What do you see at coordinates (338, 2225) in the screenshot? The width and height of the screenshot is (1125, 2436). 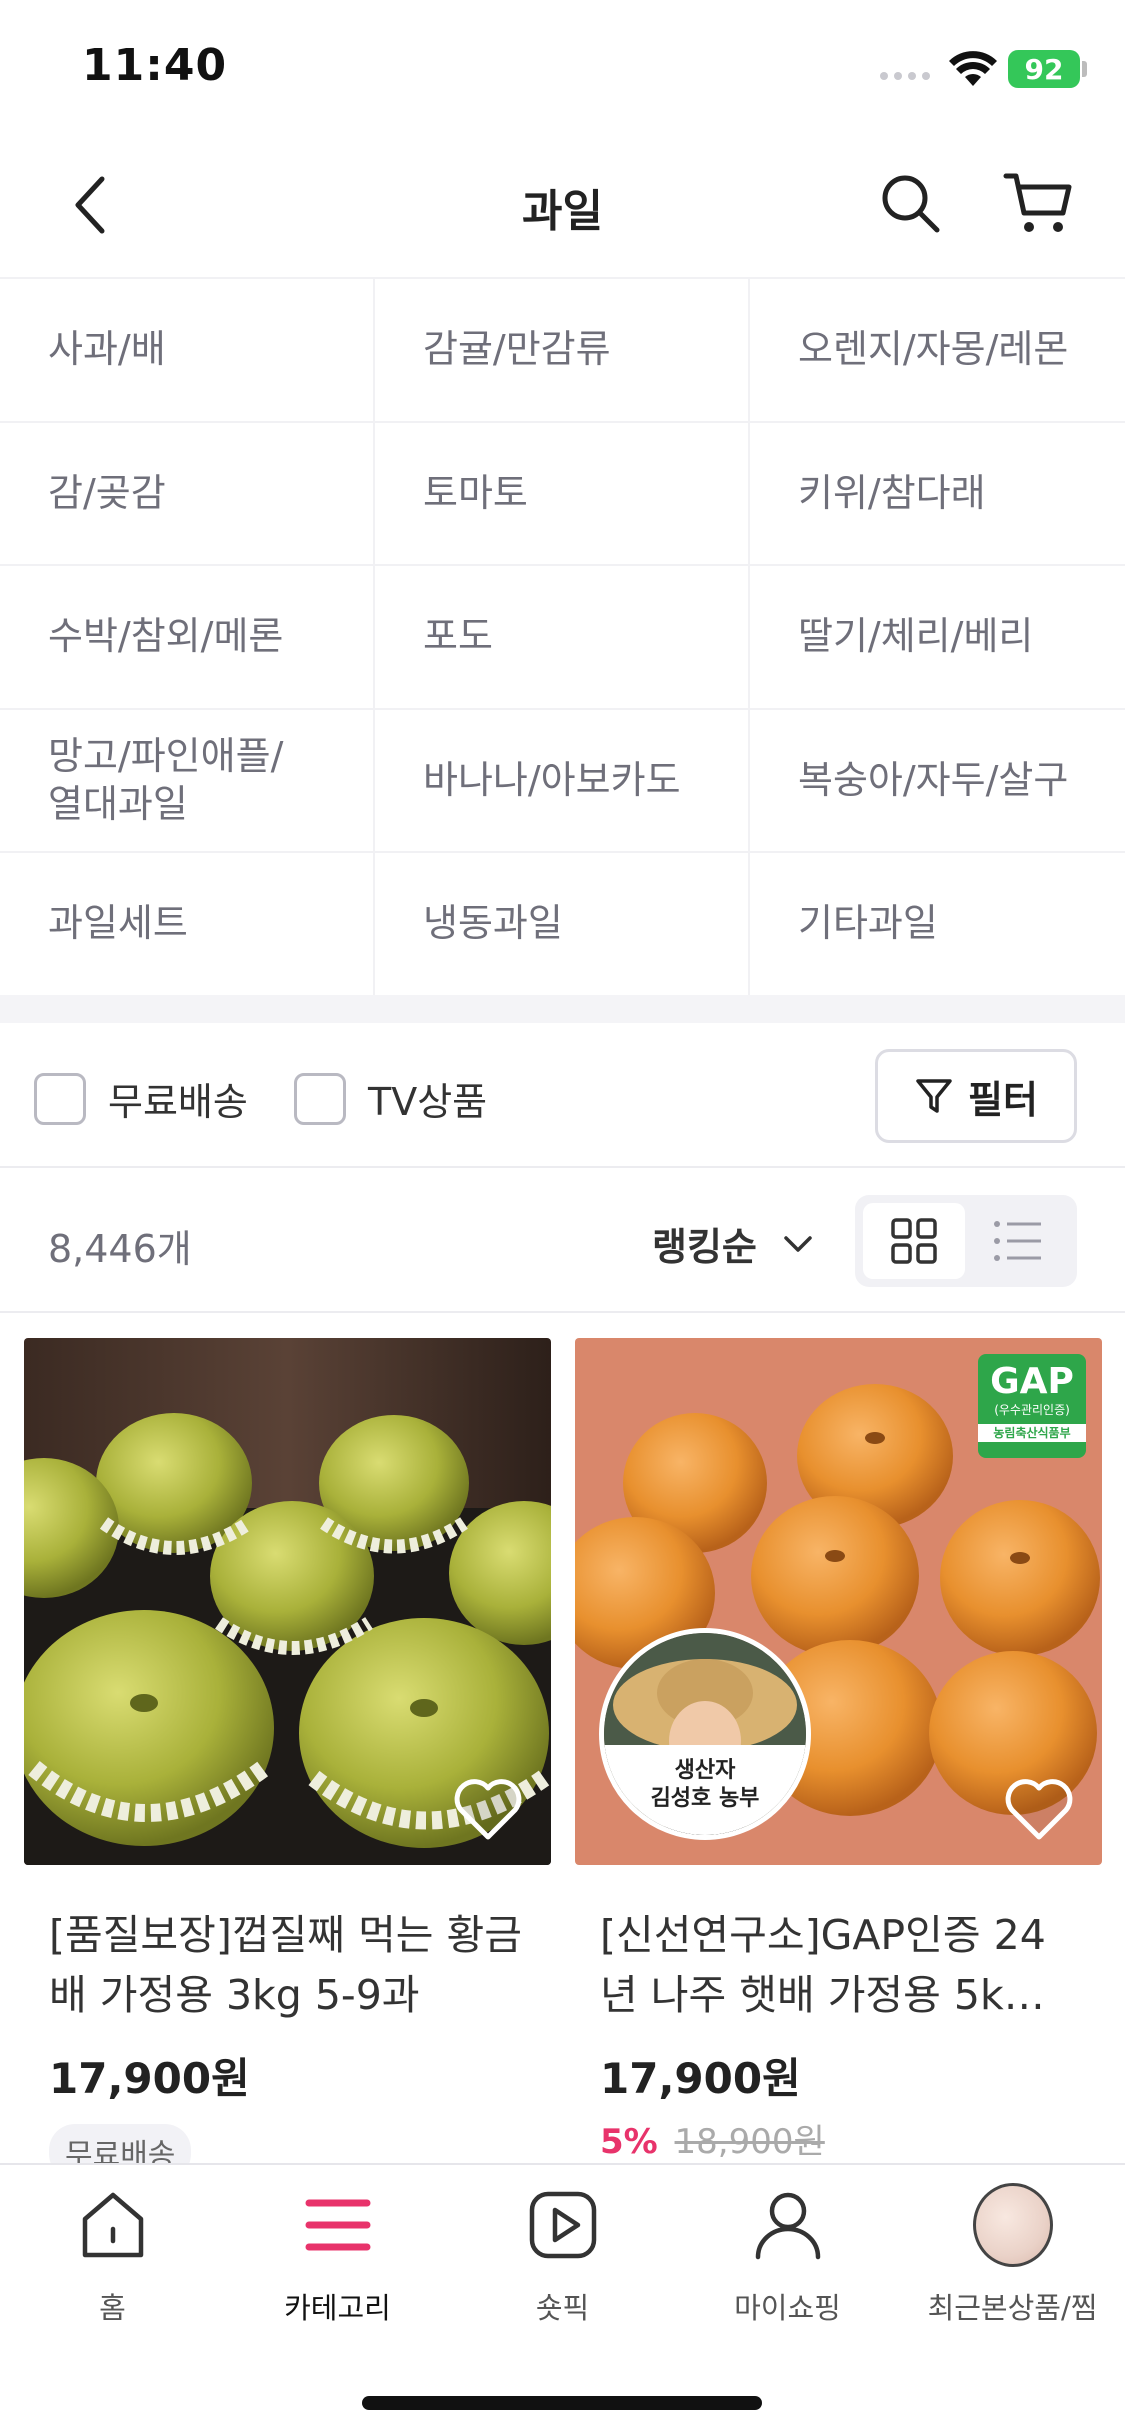 I see `hamburger-menu-icon` at bounding box center [338, 2225].